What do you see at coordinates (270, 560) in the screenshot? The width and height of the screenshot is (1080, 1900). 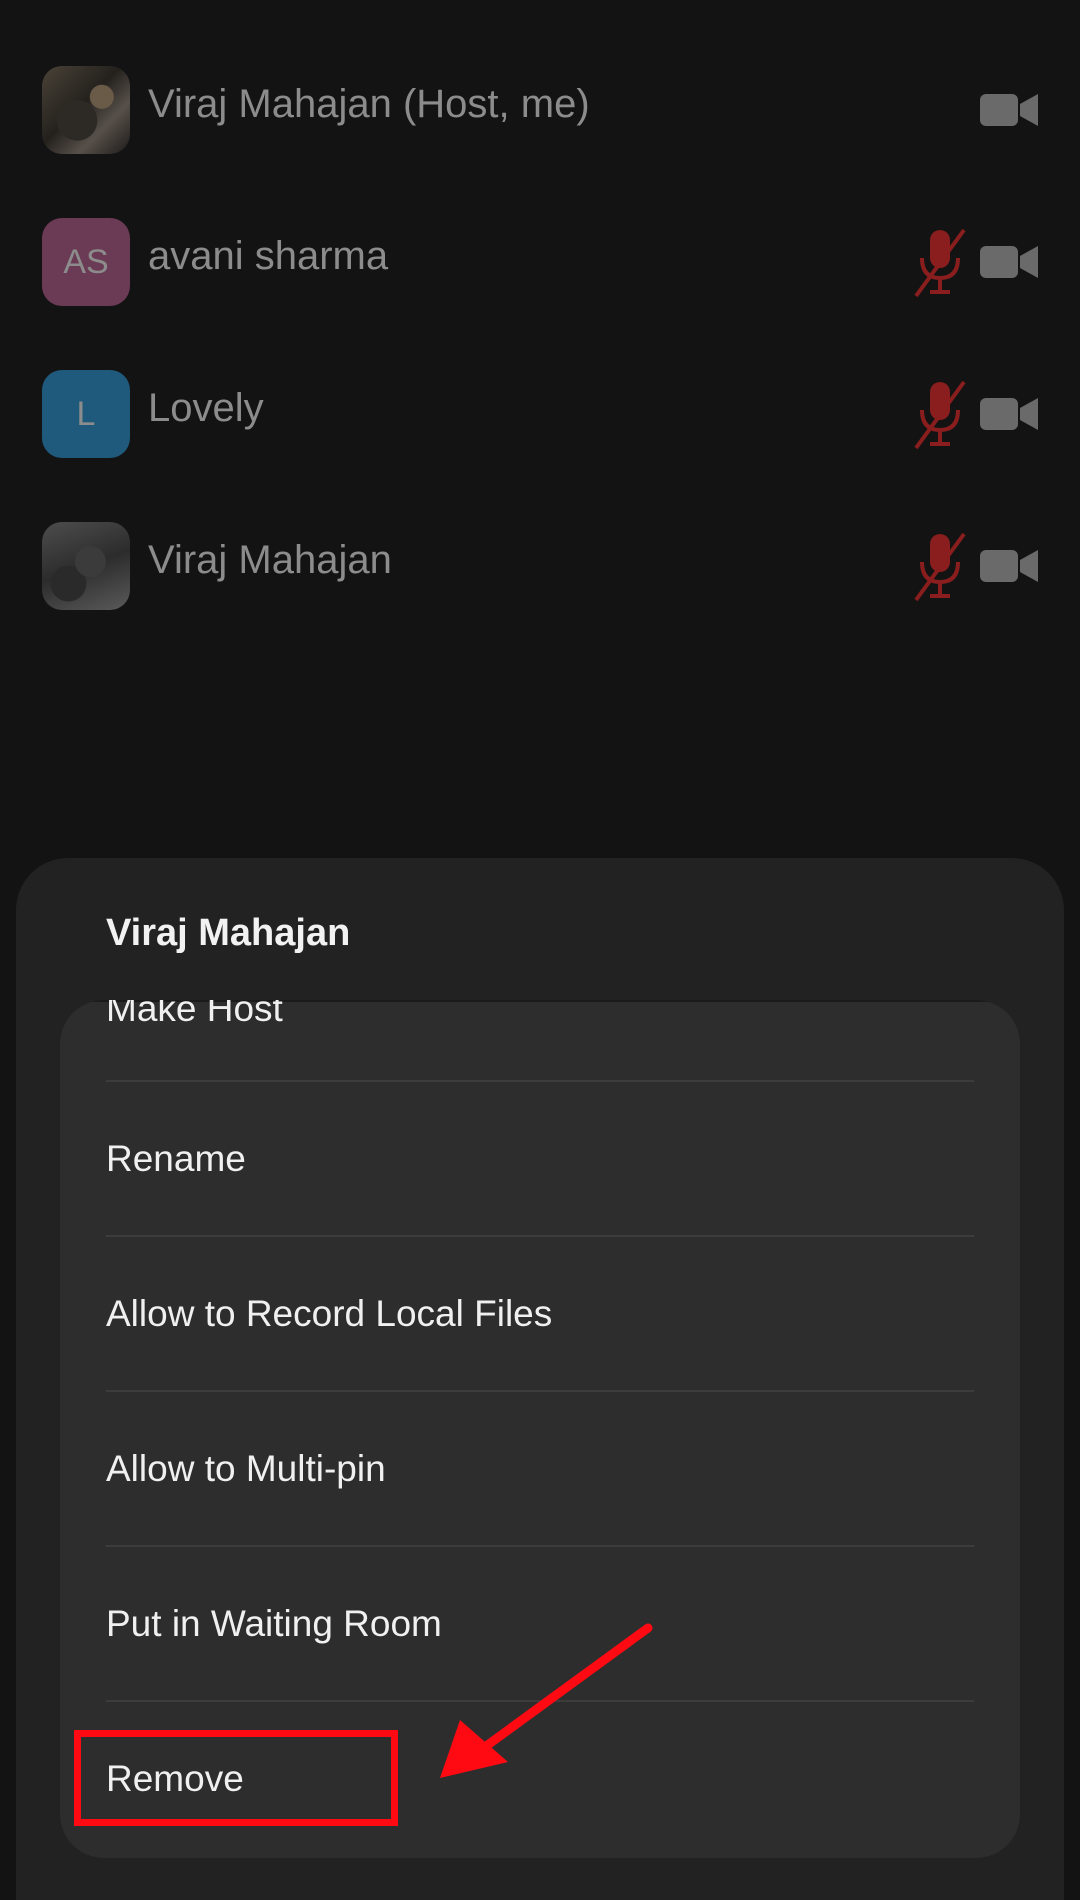 I see `participant-name: Viraj Mahajan` at bounding box center [270, 560].